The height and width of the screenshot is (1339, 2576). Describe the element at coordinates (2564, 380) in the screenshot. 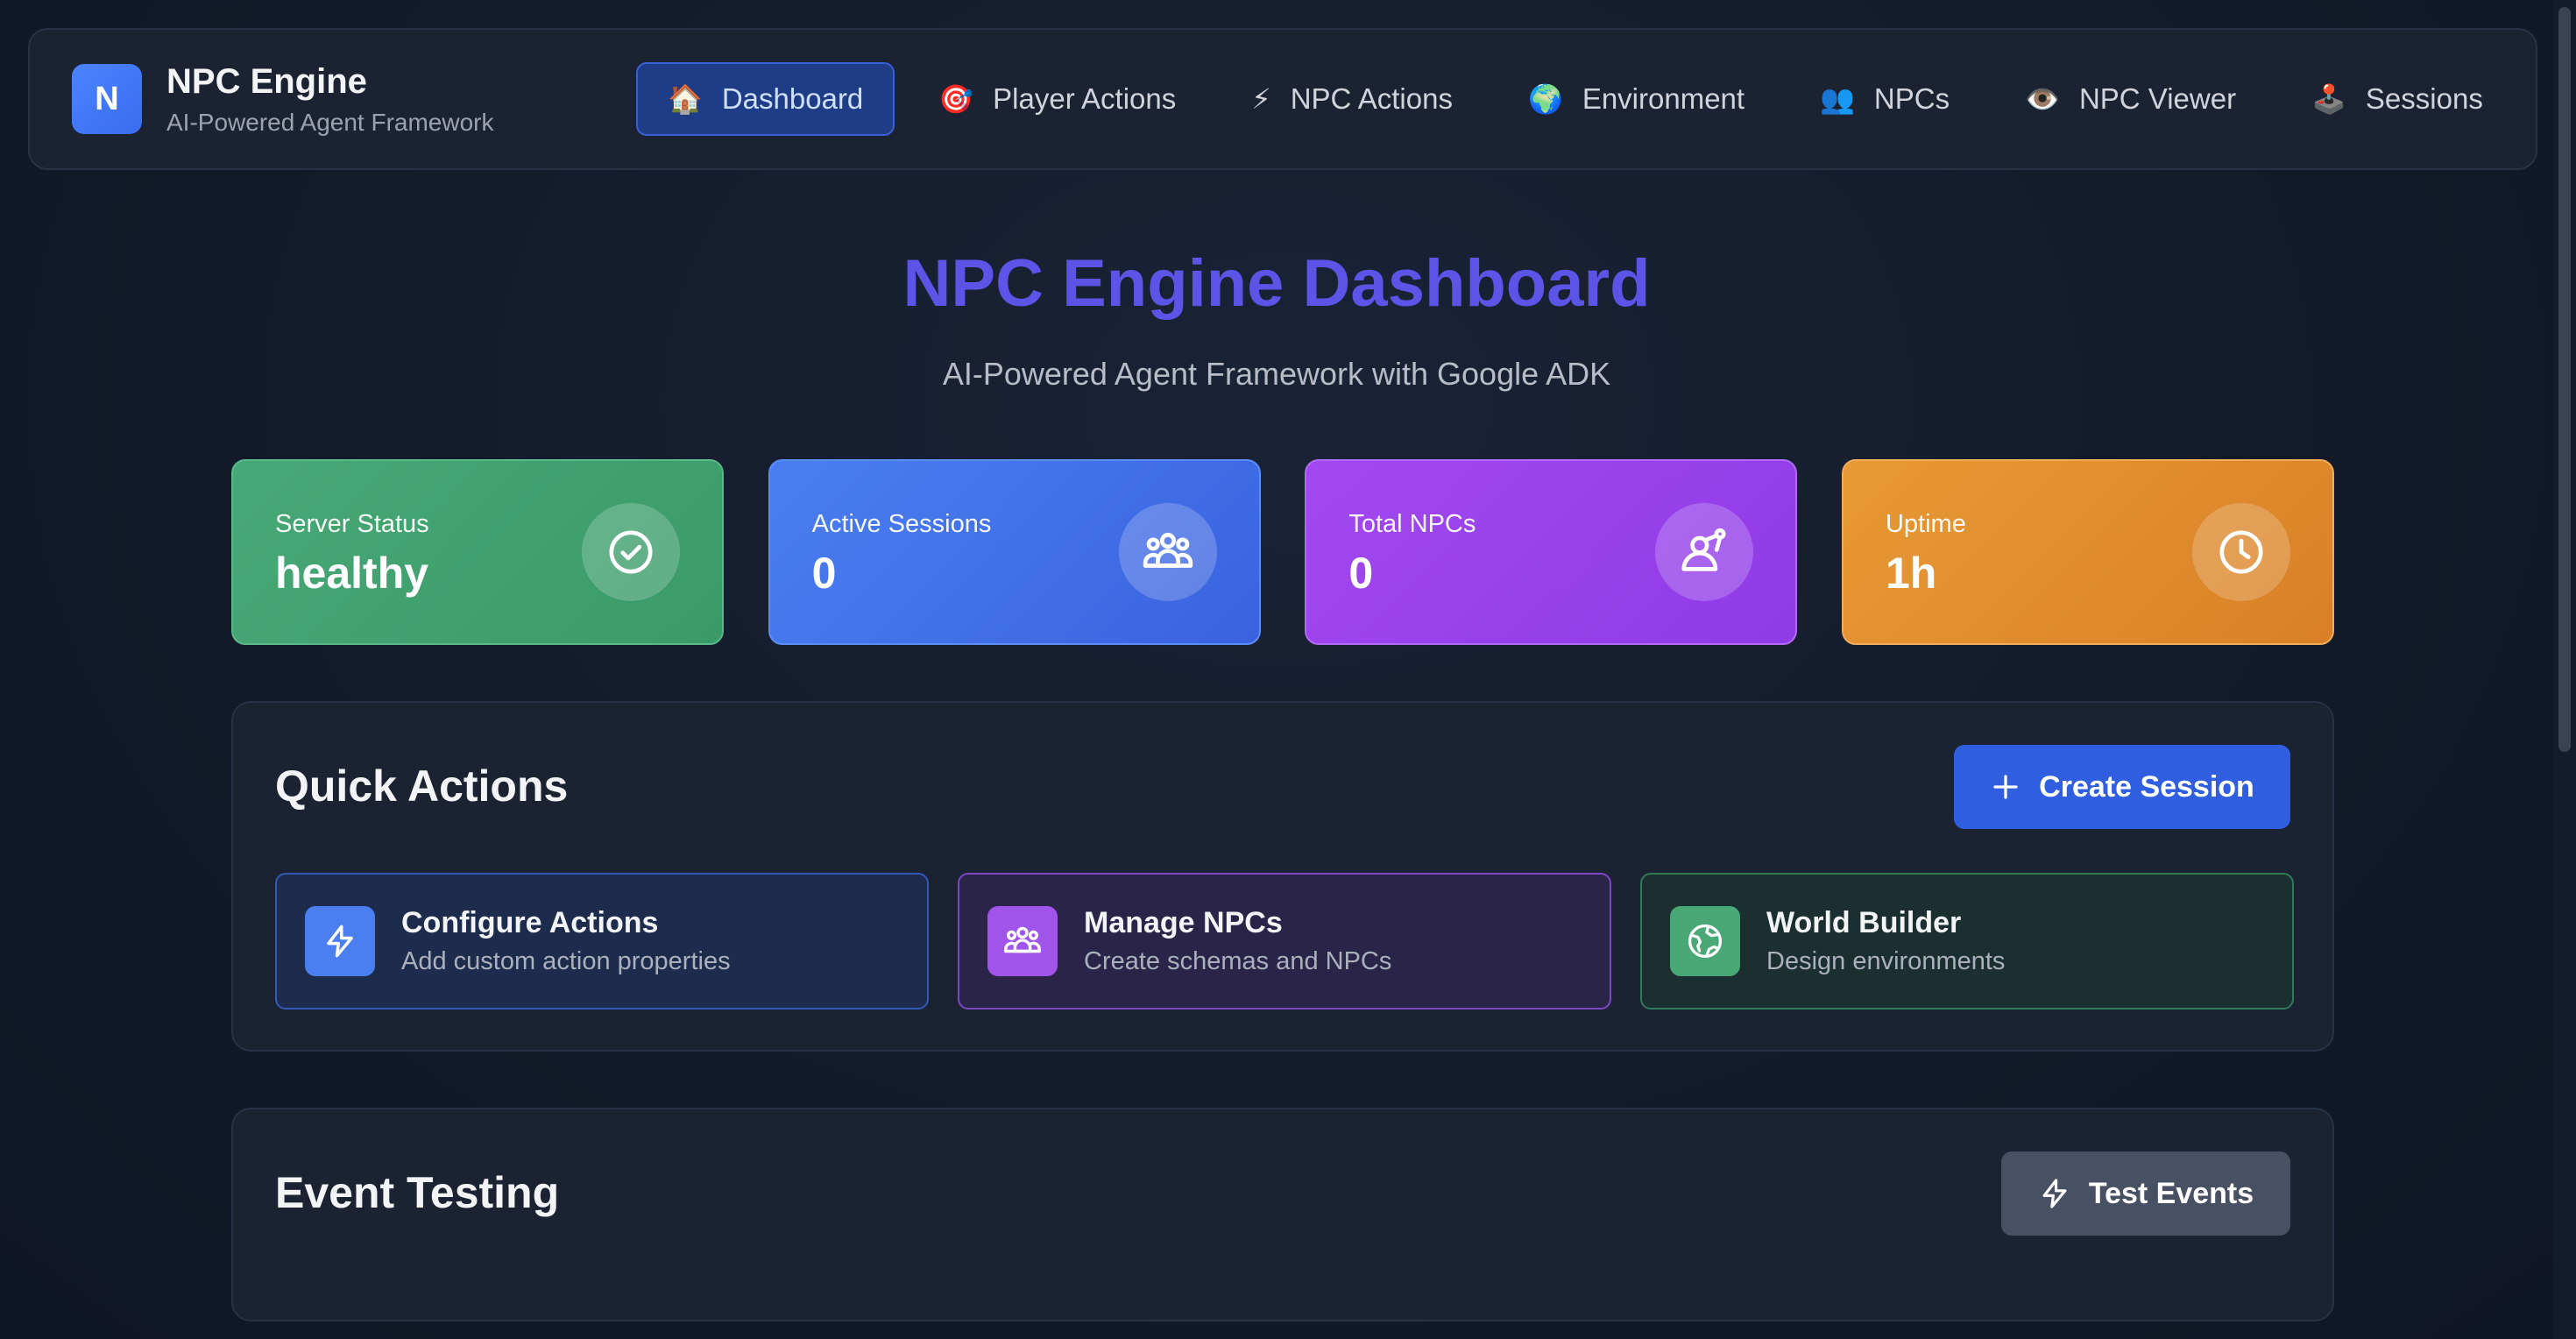

I see `scrollbar-thumb` at that location.